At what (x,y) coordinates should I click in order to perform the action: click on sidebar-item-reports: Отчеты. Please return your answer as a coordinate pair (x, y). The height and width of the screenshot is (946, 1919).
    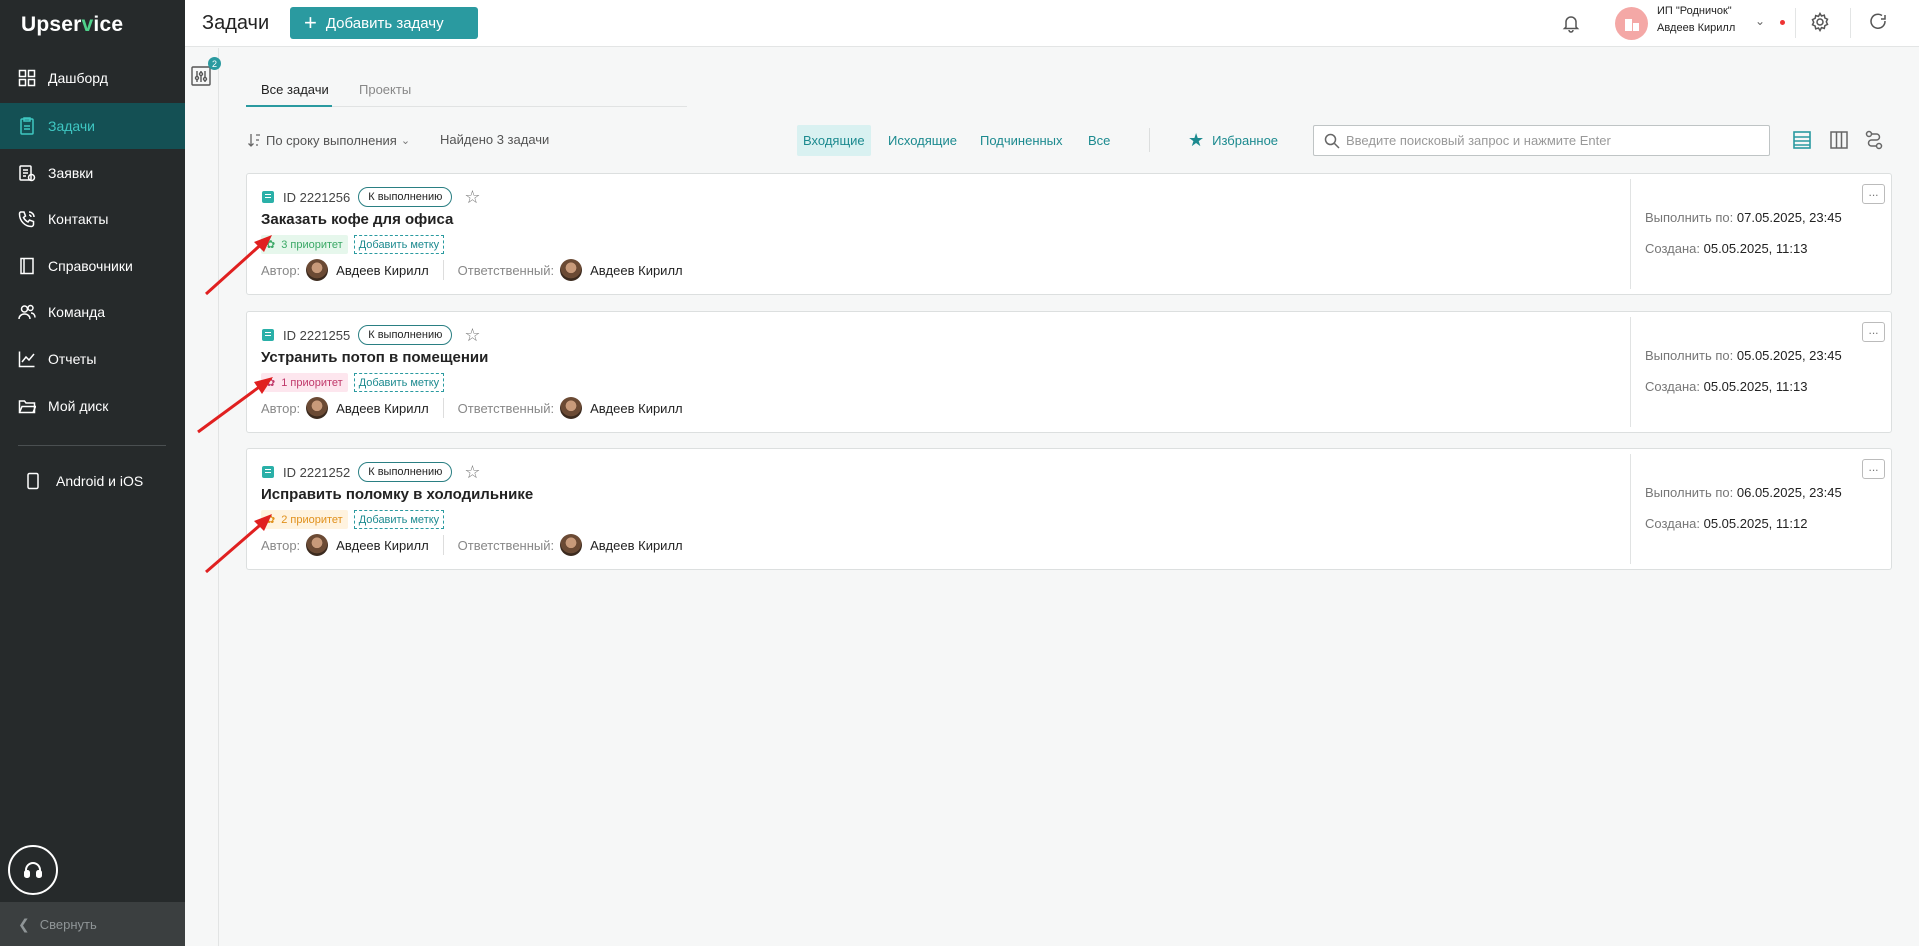
    Looking at the image, I should click on (92, 359).